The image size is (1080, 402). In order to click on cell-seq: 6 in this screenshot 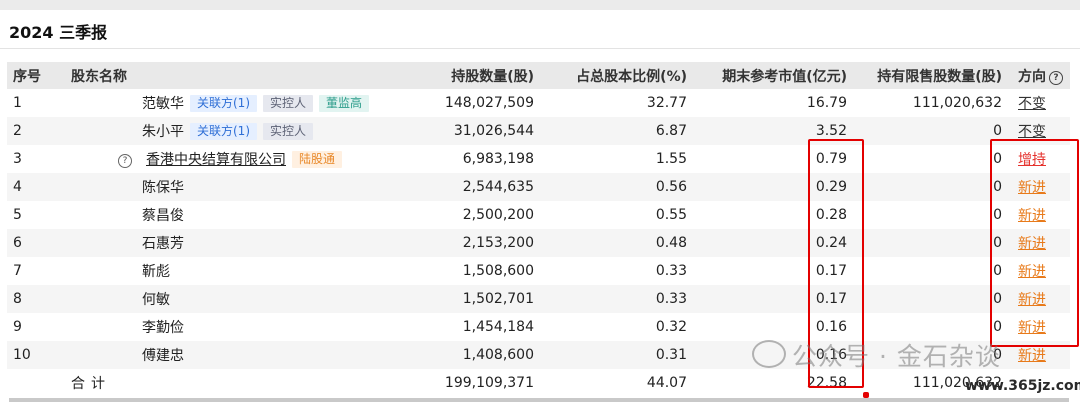, I will do `click(39, 243)`.